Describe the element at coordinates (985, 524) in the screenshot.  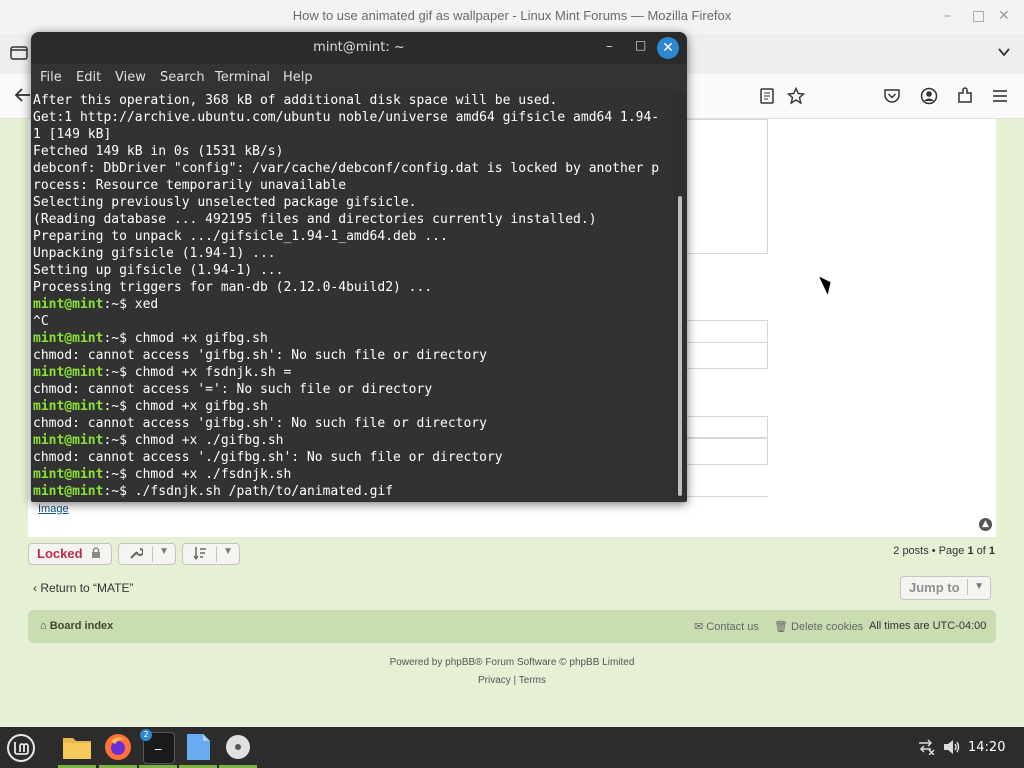
I see `back-to-top-icon: ▲` at that location.